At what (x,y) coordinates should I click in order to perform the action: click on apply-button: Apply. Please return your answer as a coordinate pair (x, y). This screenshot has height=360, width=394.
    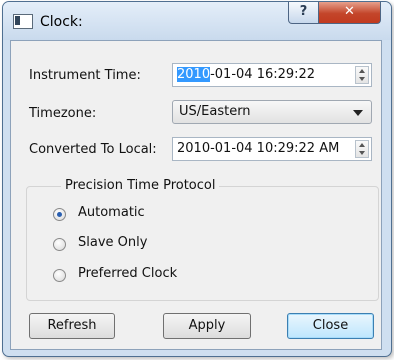
    Looking at the image, I should click on (207, 326).